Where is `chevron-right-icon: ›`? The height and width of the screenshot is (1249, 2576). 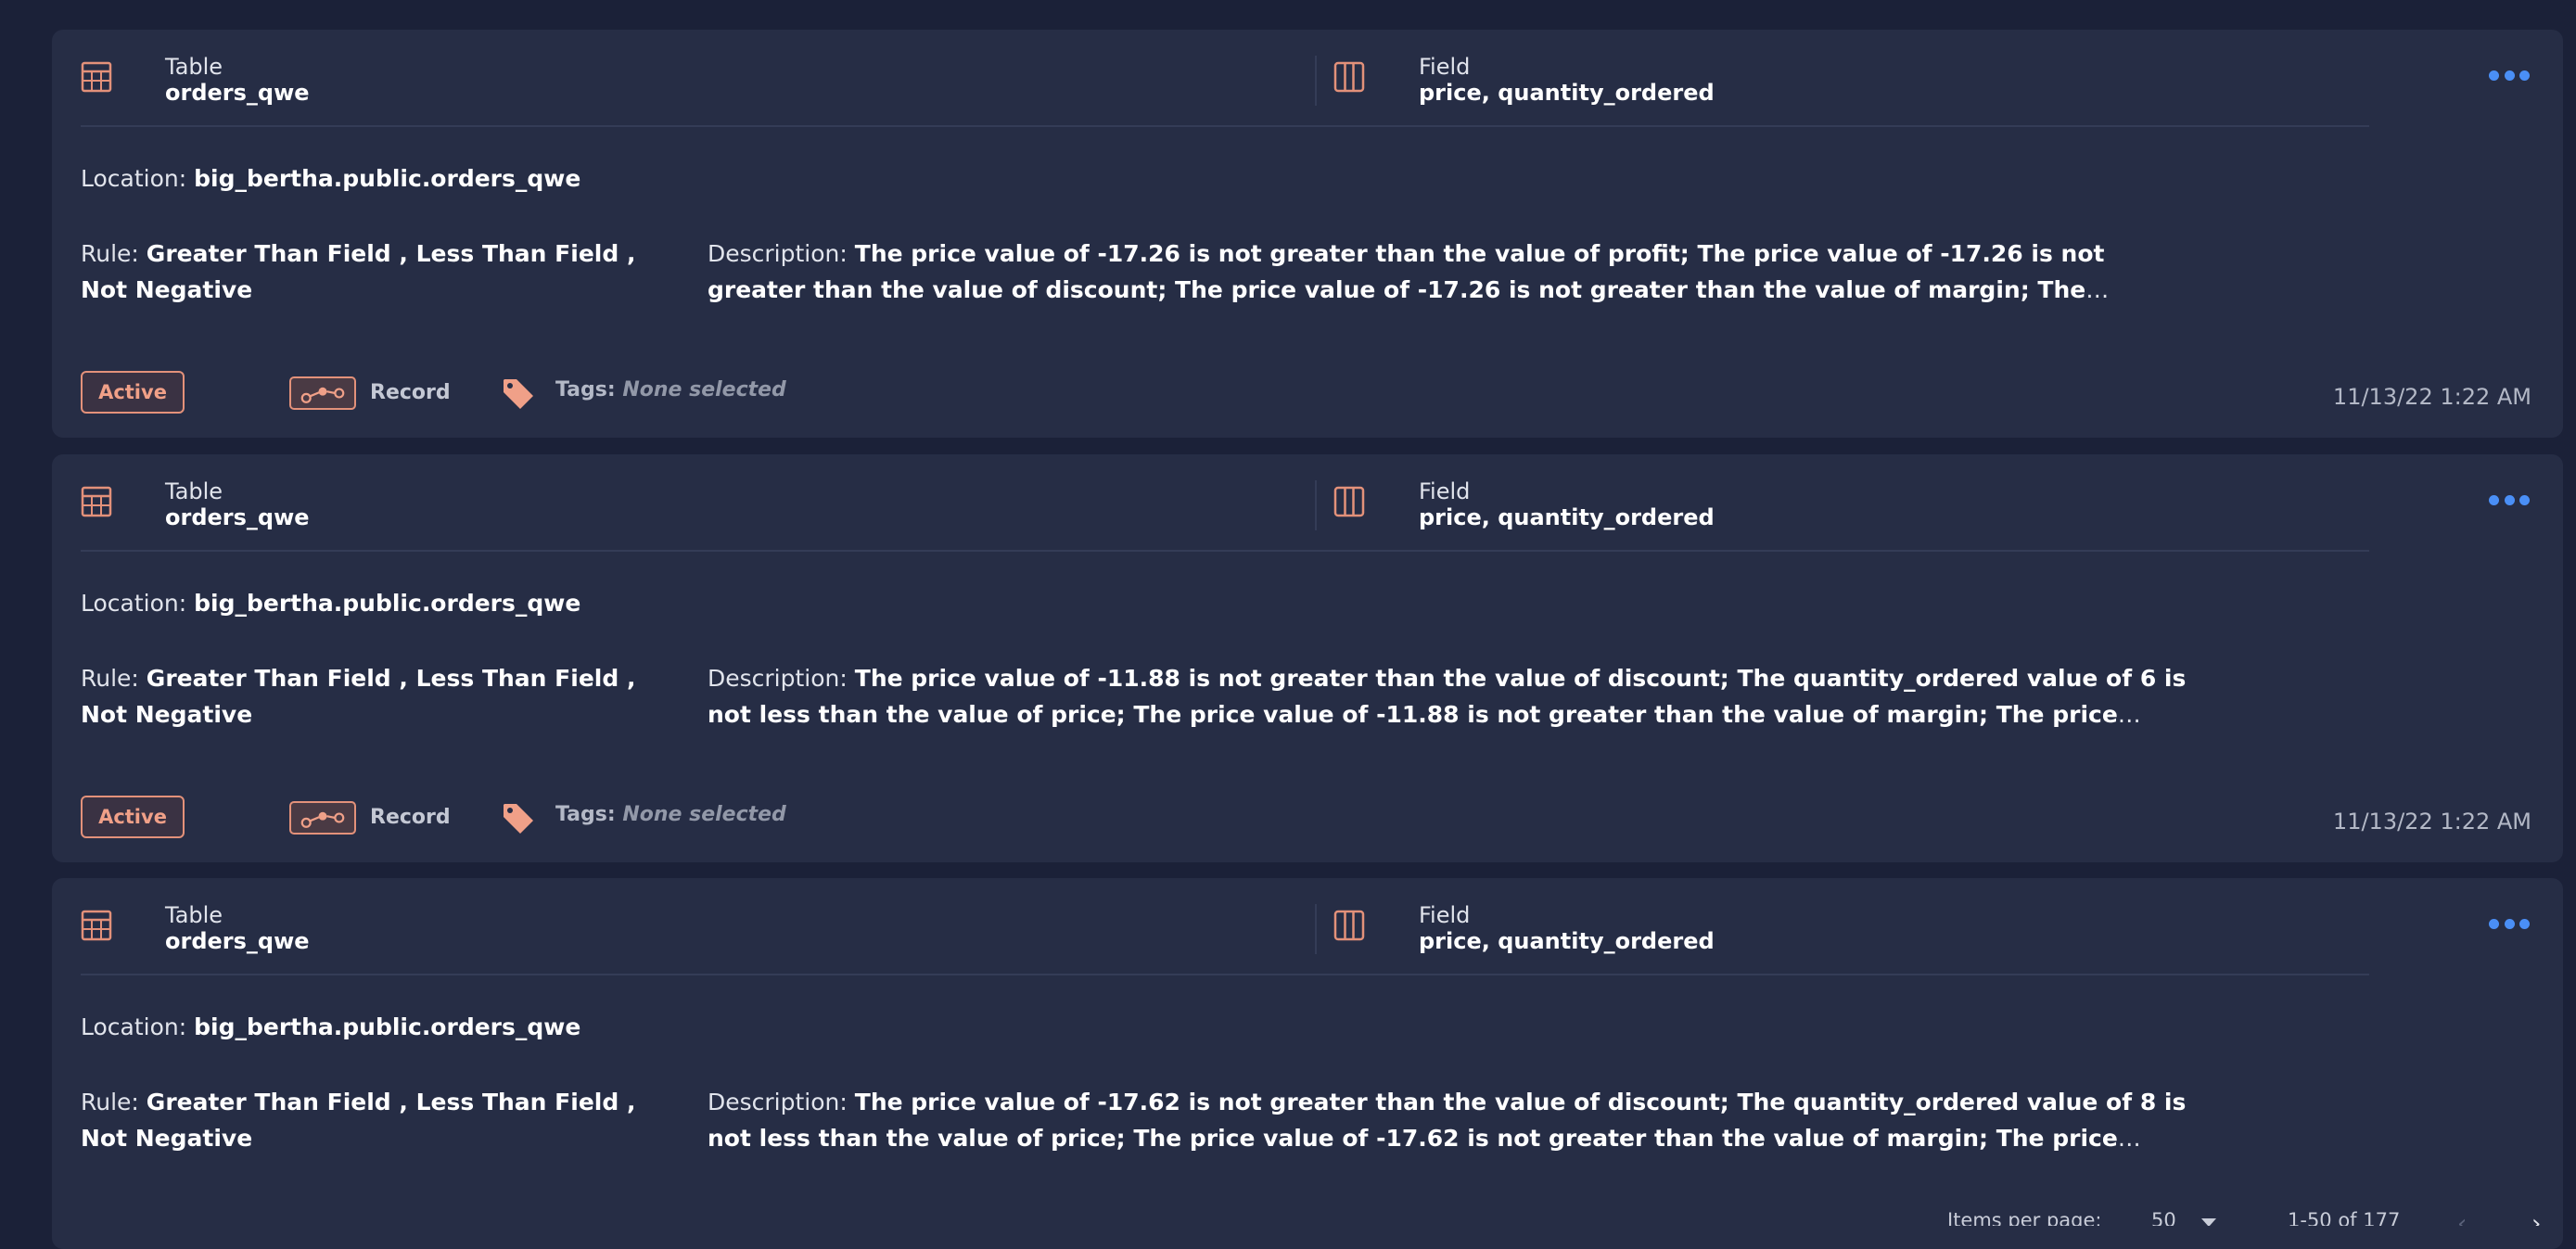
chevron-right-icon: › is located at coordinates (2536, 1219).